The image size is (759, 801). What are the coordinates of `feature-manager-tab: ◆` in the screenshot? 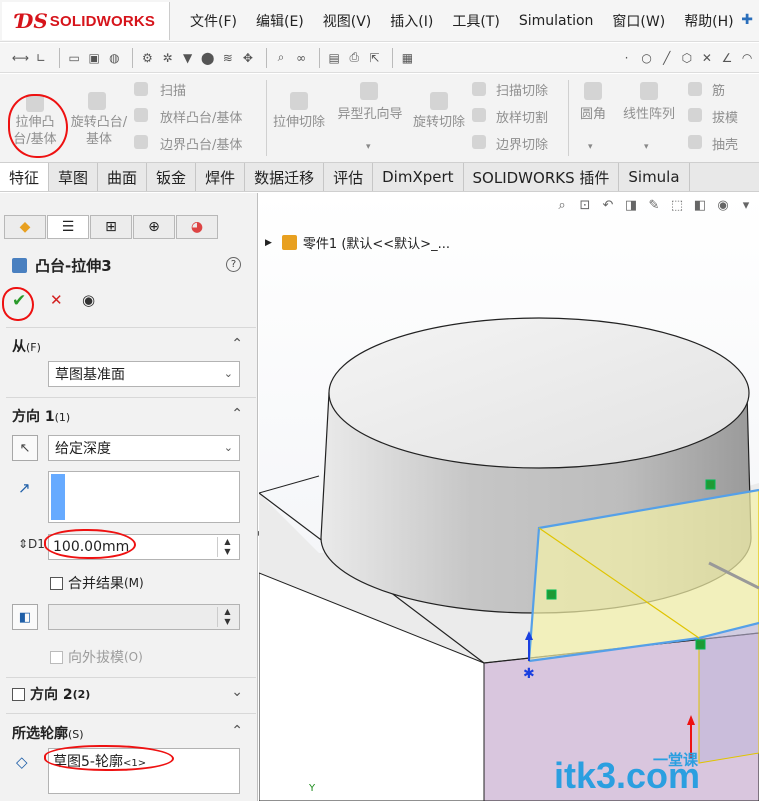 It's located at (25, 227).